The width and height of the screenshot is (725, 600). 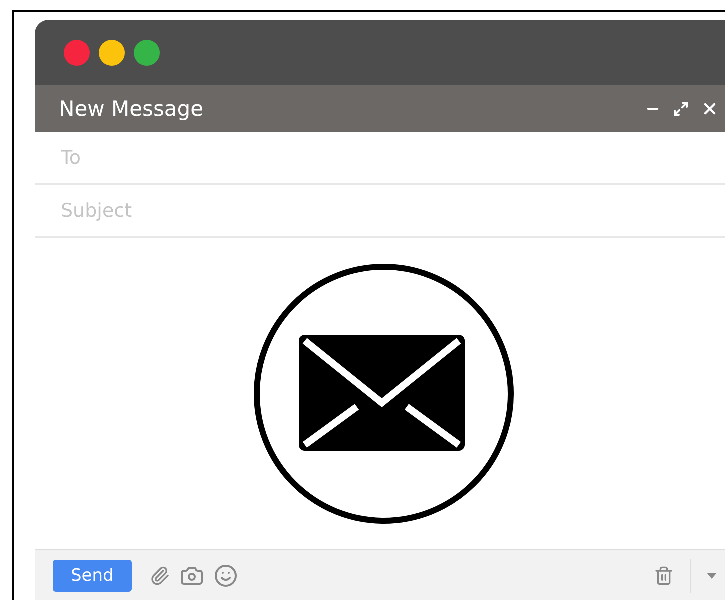 What do you see at coordinates (681, 108) in the screenshot?
I see `expand-icon` at bounding box center [681, 108].